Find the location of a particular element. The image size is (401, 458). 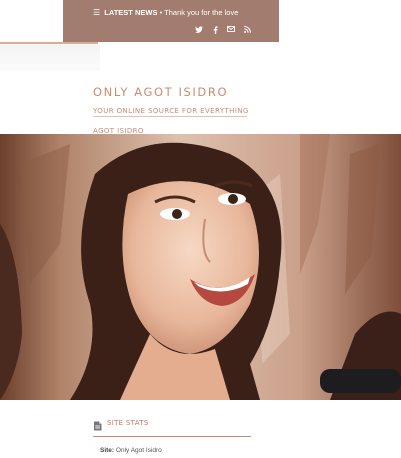

site-stat-row: Site: Only Agot Isidro is located at coordinates (131, 450).